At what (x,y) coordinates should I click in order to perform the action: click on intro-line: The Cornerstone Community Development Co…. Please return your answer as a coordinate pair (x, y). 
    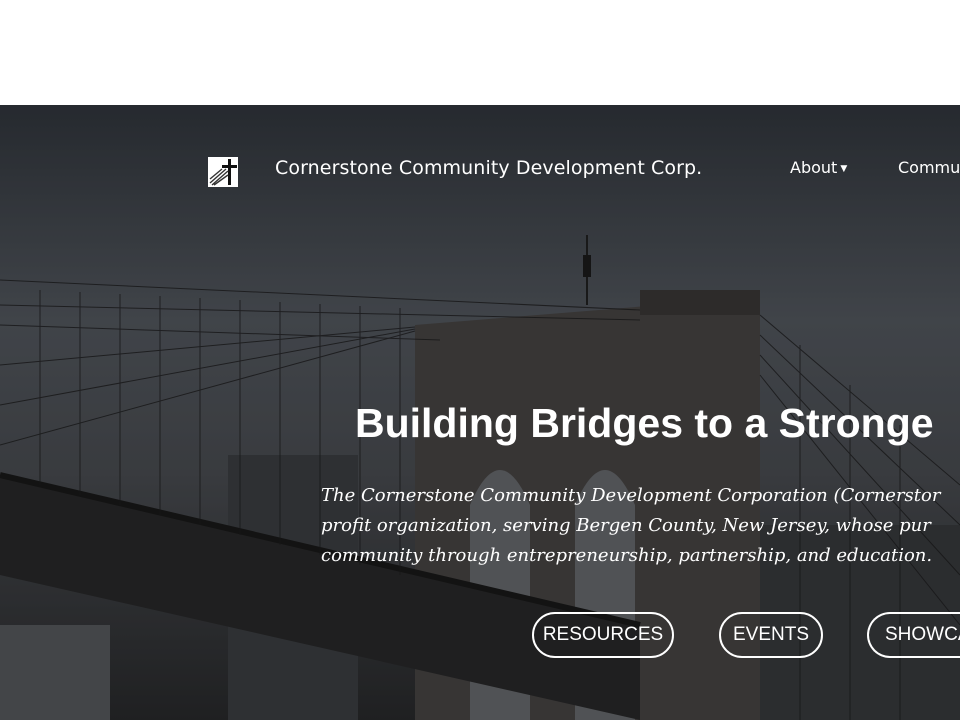
    Looking at the image, I should click on (631, 495).